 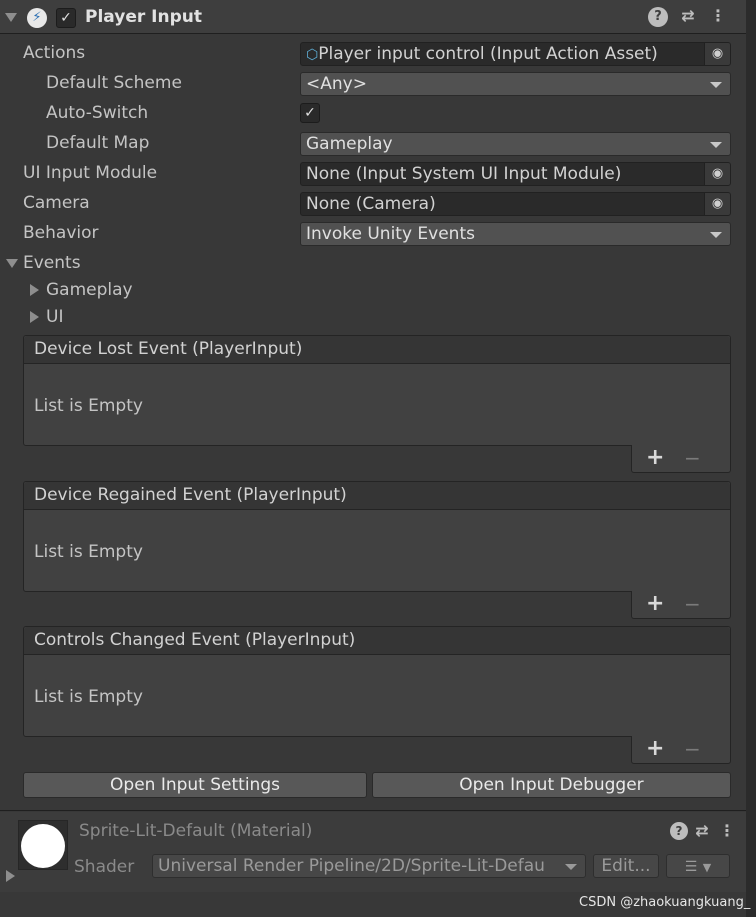 What do you see at coordinates (707, 867) in the screenshot?
I see `chevron-down-icon: ▼` at bounding box center [707, 867].